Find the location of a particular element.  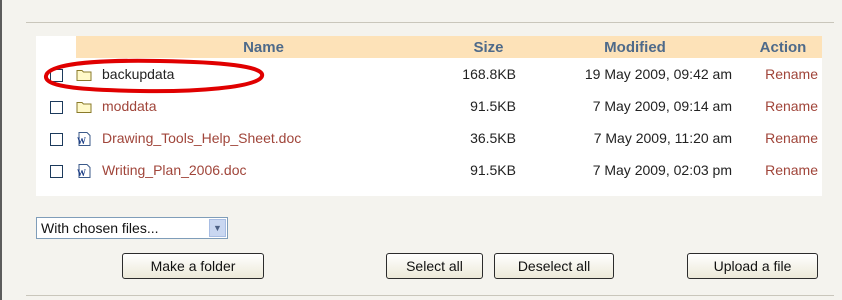

header-modified: Modified is located at coordinates (635, 47).